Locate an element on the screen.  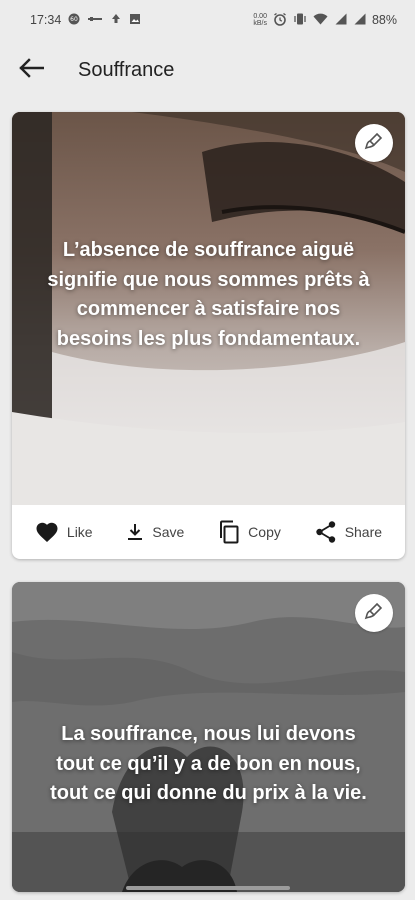
notification-upload-icon is located at coordinates (116, 20).